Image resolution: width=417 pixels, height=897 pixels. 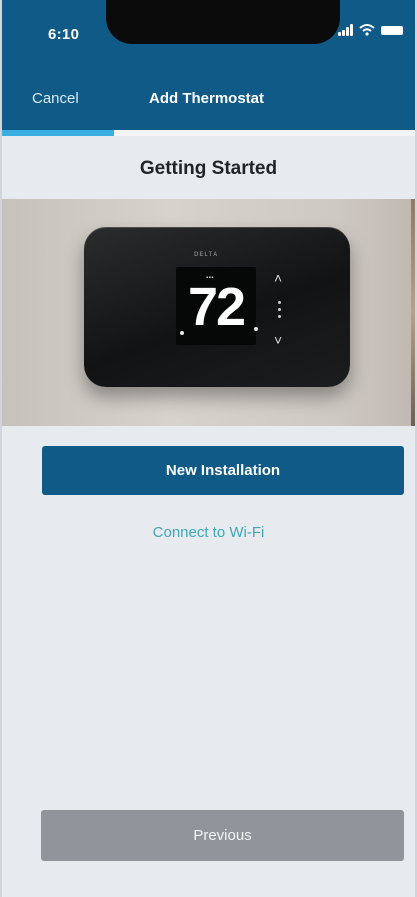 What do you see at coordinates (207, 98) in the screenshot?
I see `nav-title: Add Thermostat` at bounding box center [207, 98].